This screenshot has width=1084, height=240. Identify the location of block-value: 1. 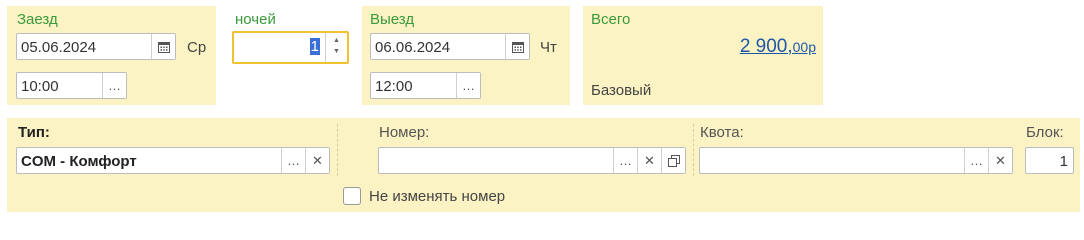
(1063, 161).